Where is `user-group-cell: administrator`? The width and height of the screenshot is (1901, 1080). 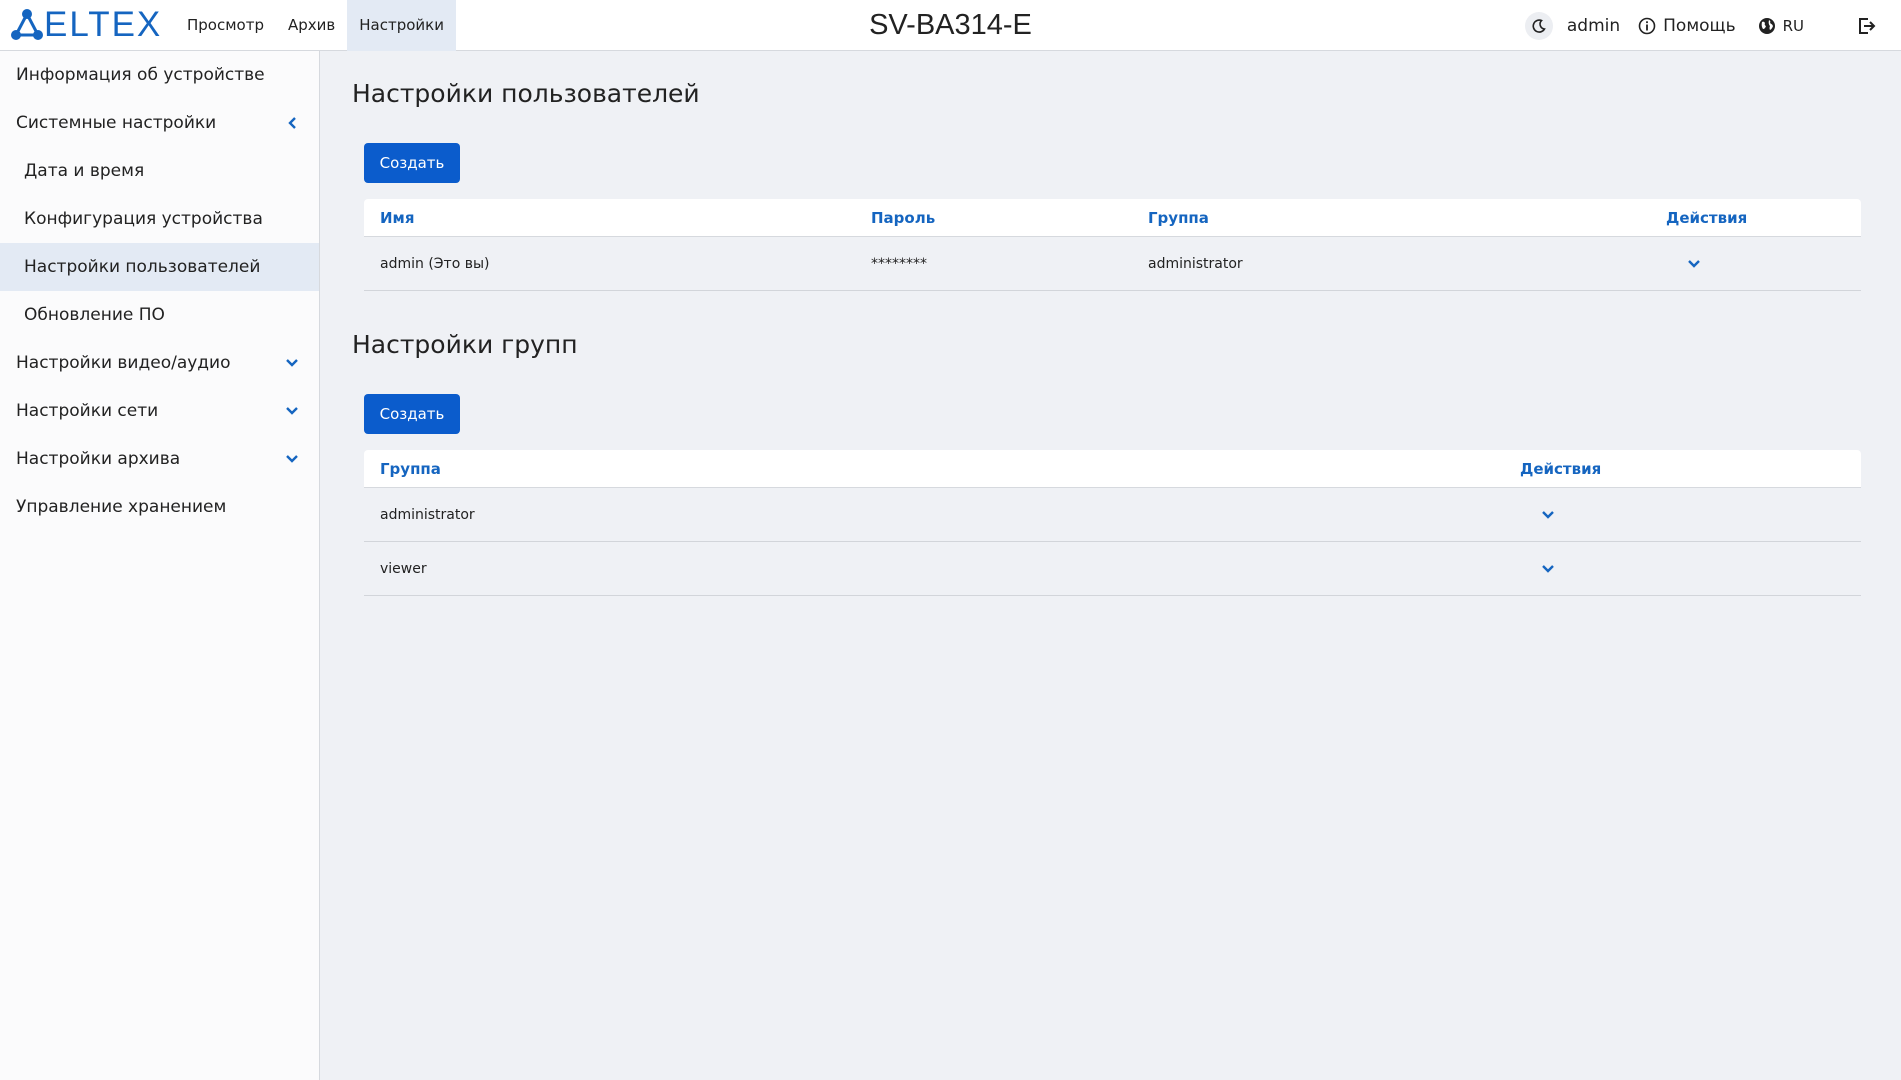 user-group-cell: administrator is located at coordinates (1195, 264).